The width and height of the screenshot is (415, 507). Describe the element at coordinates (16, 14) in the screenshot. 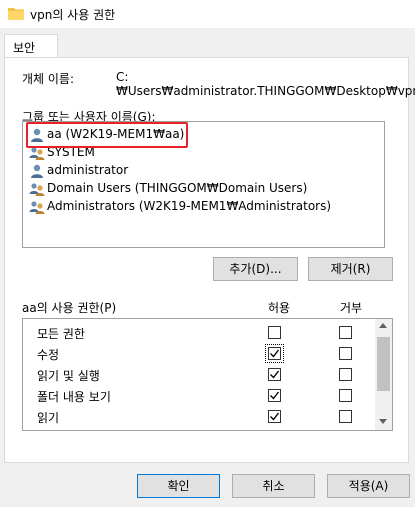

I see `folder-icon` at that location.